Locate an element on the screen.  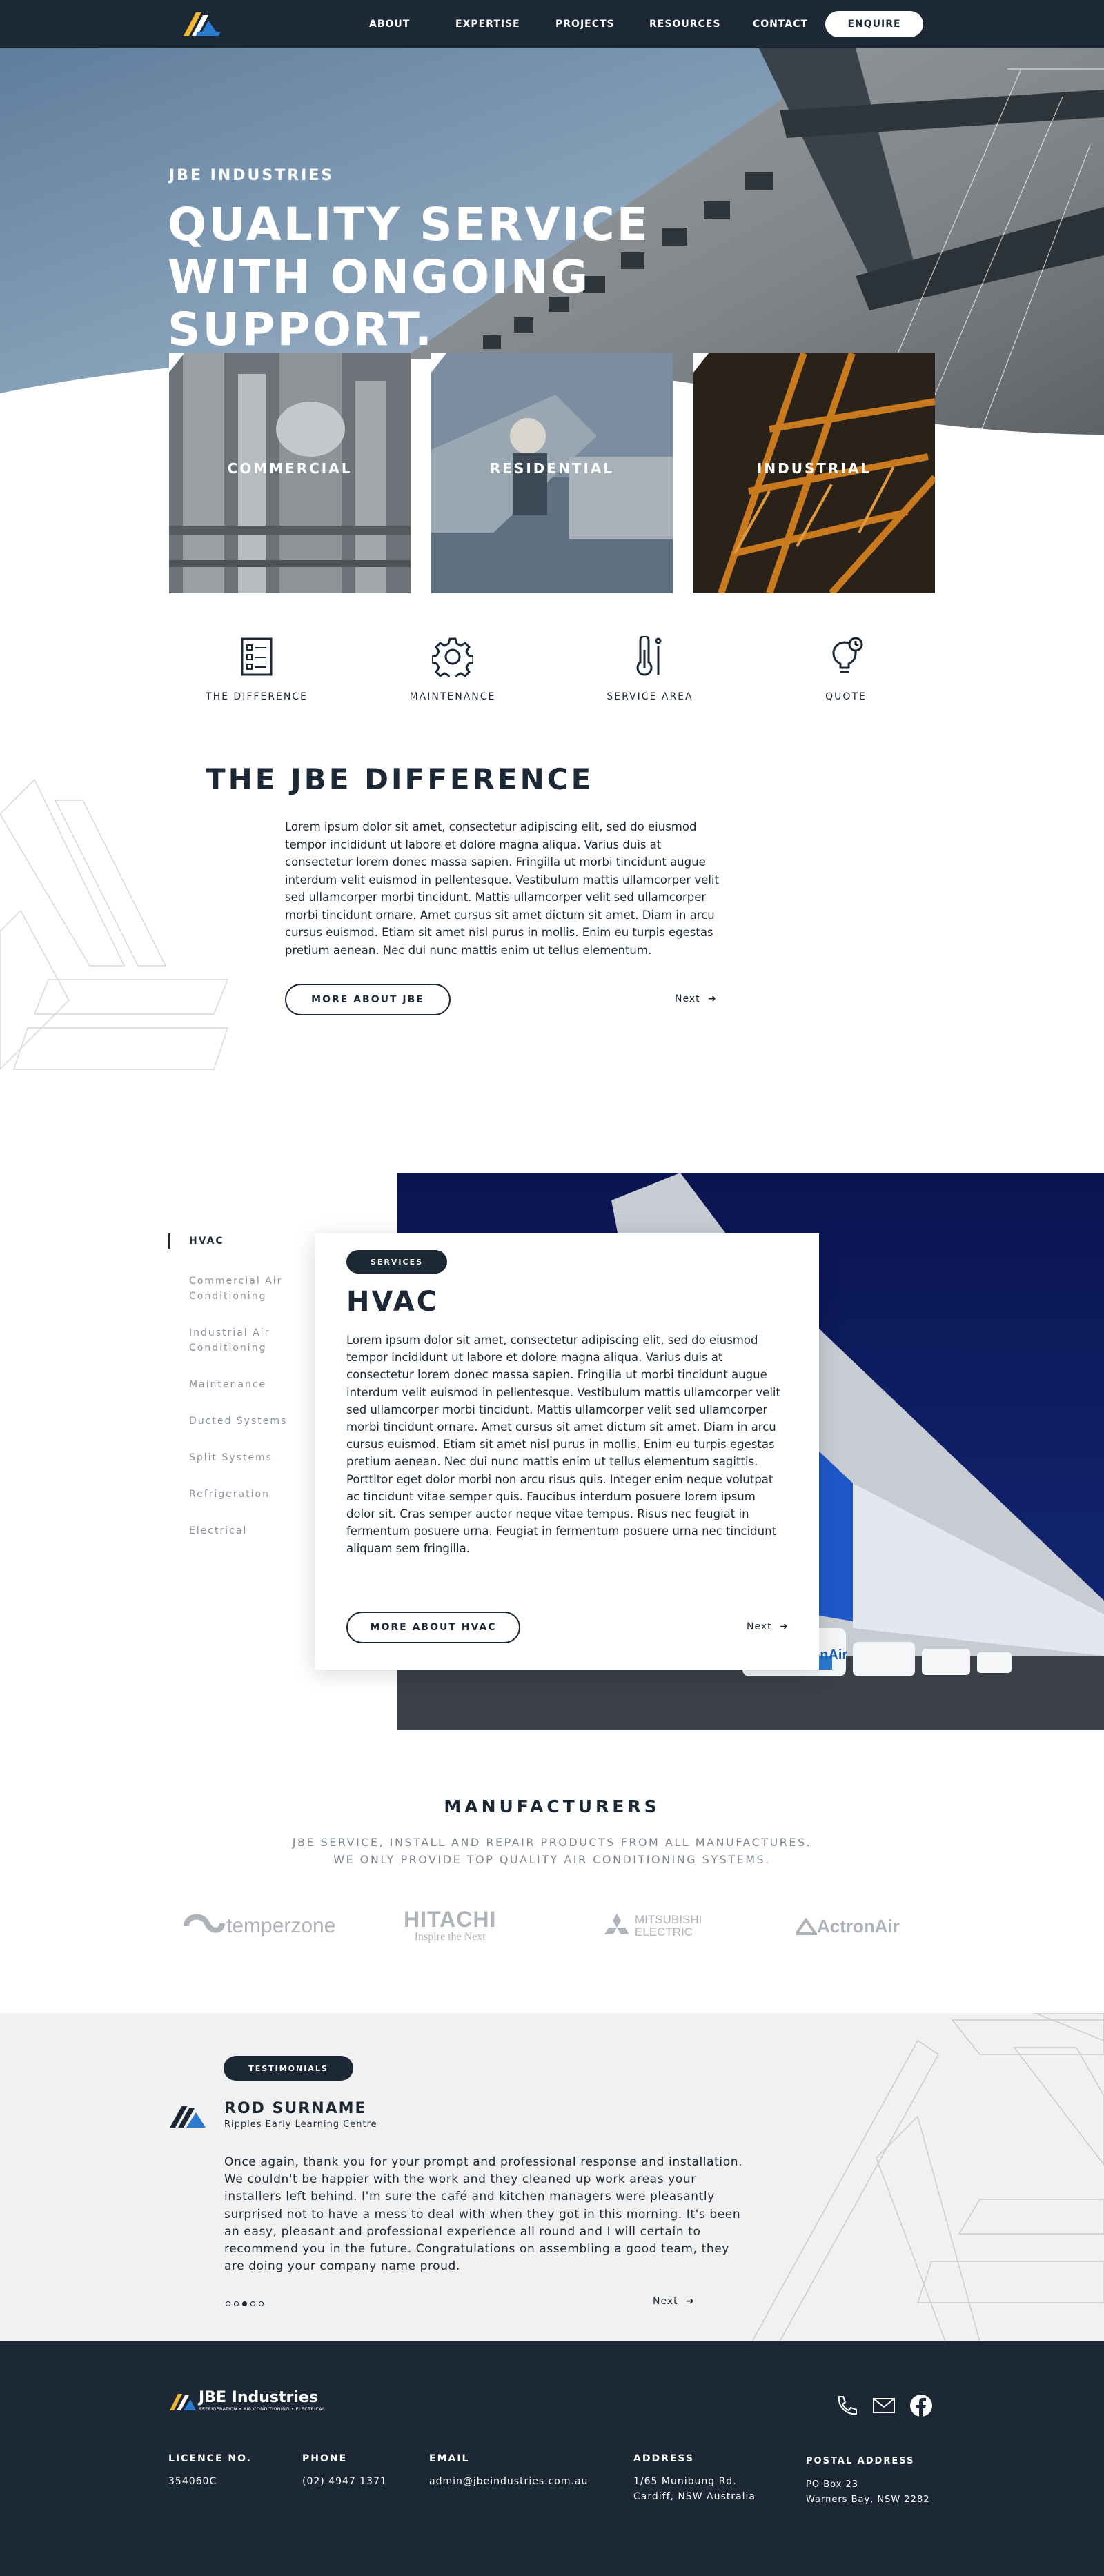
mitsubishi-electric-logo: MITSUBISHI ELECTRIC is located at coordinates (652, 1926).